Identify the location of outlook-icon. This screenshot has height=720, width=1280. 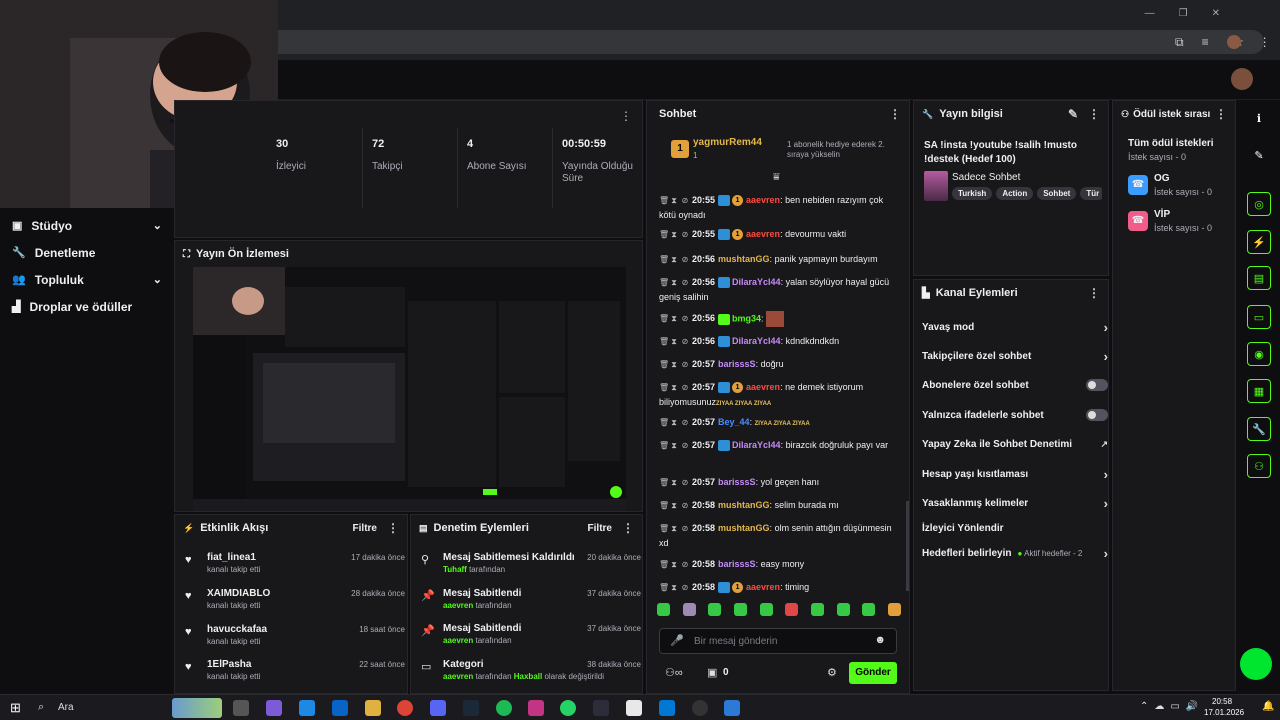
(340, 708).